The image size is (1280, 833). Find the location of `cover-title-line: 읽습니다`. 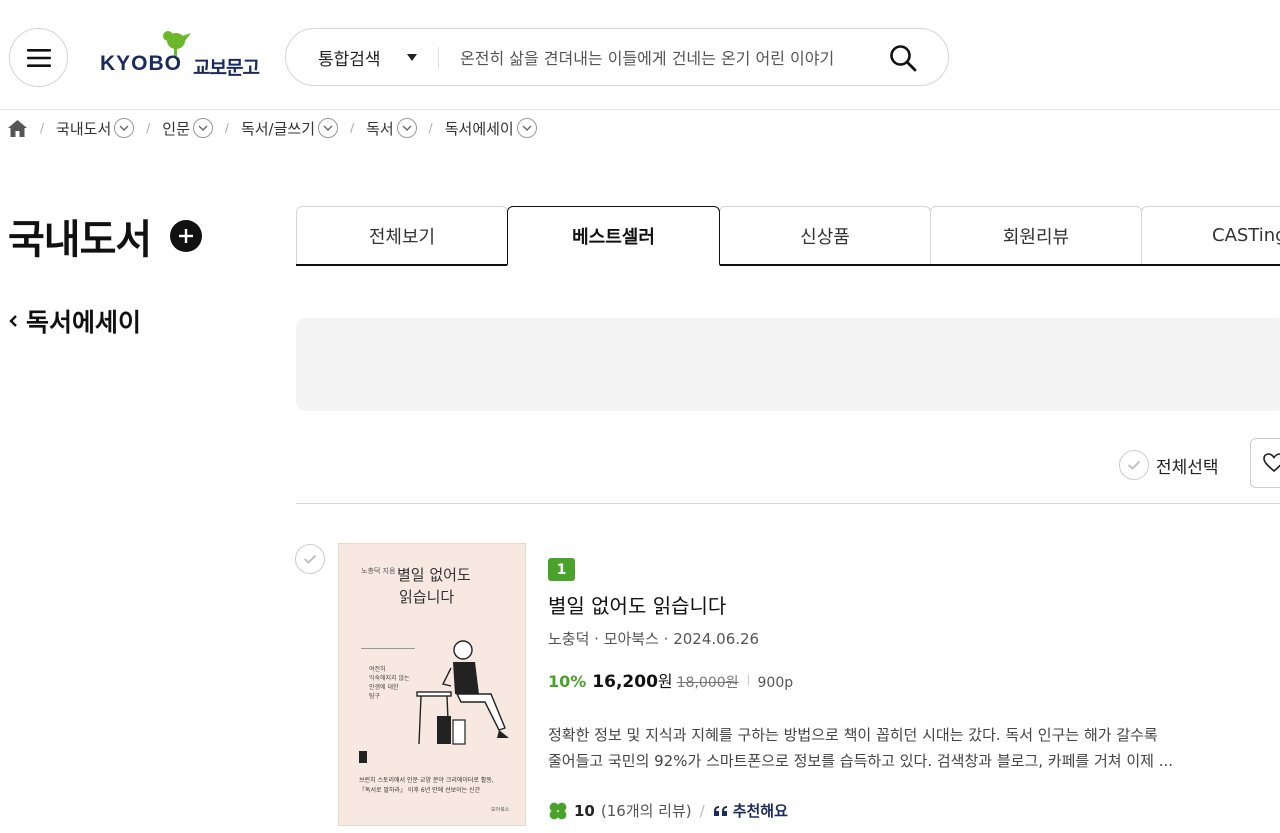

cover-title-line: 읽습니다 is located at coordinates (427, 597).